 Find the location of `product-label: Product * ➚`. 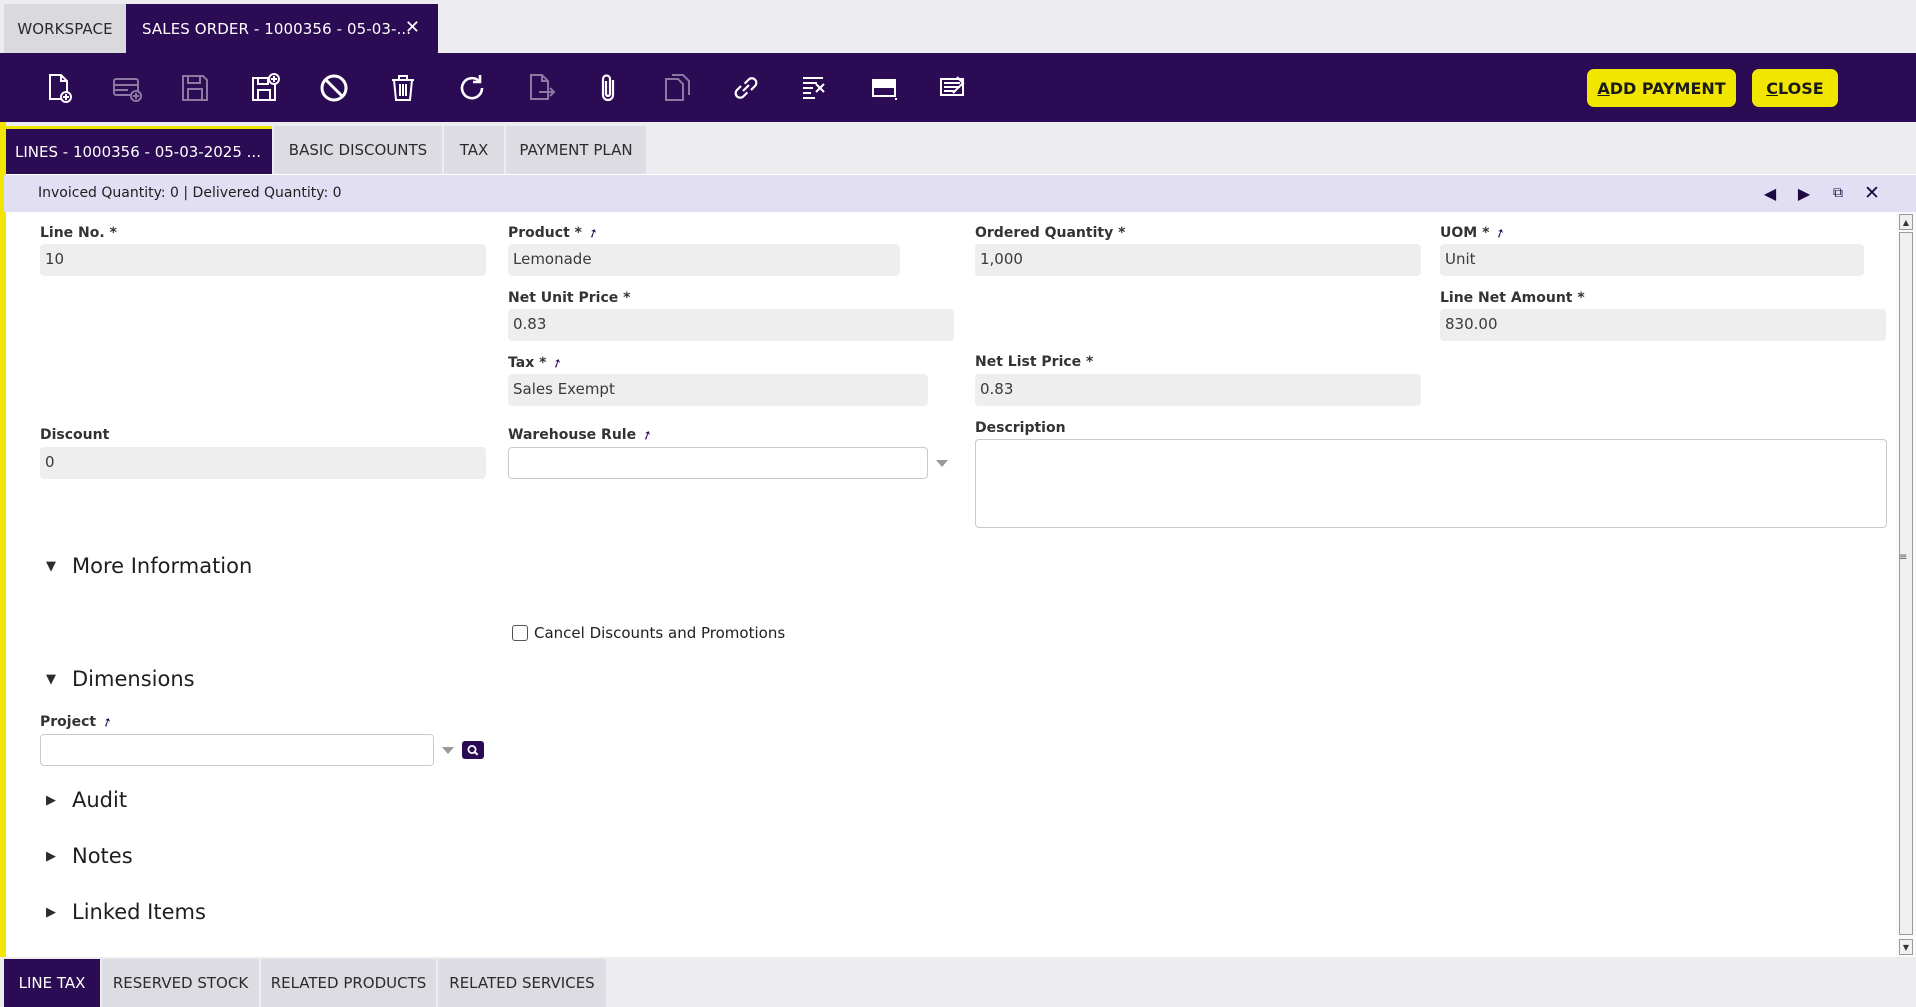

product-label: Product * ➚ is located at coordinates (554, 233).